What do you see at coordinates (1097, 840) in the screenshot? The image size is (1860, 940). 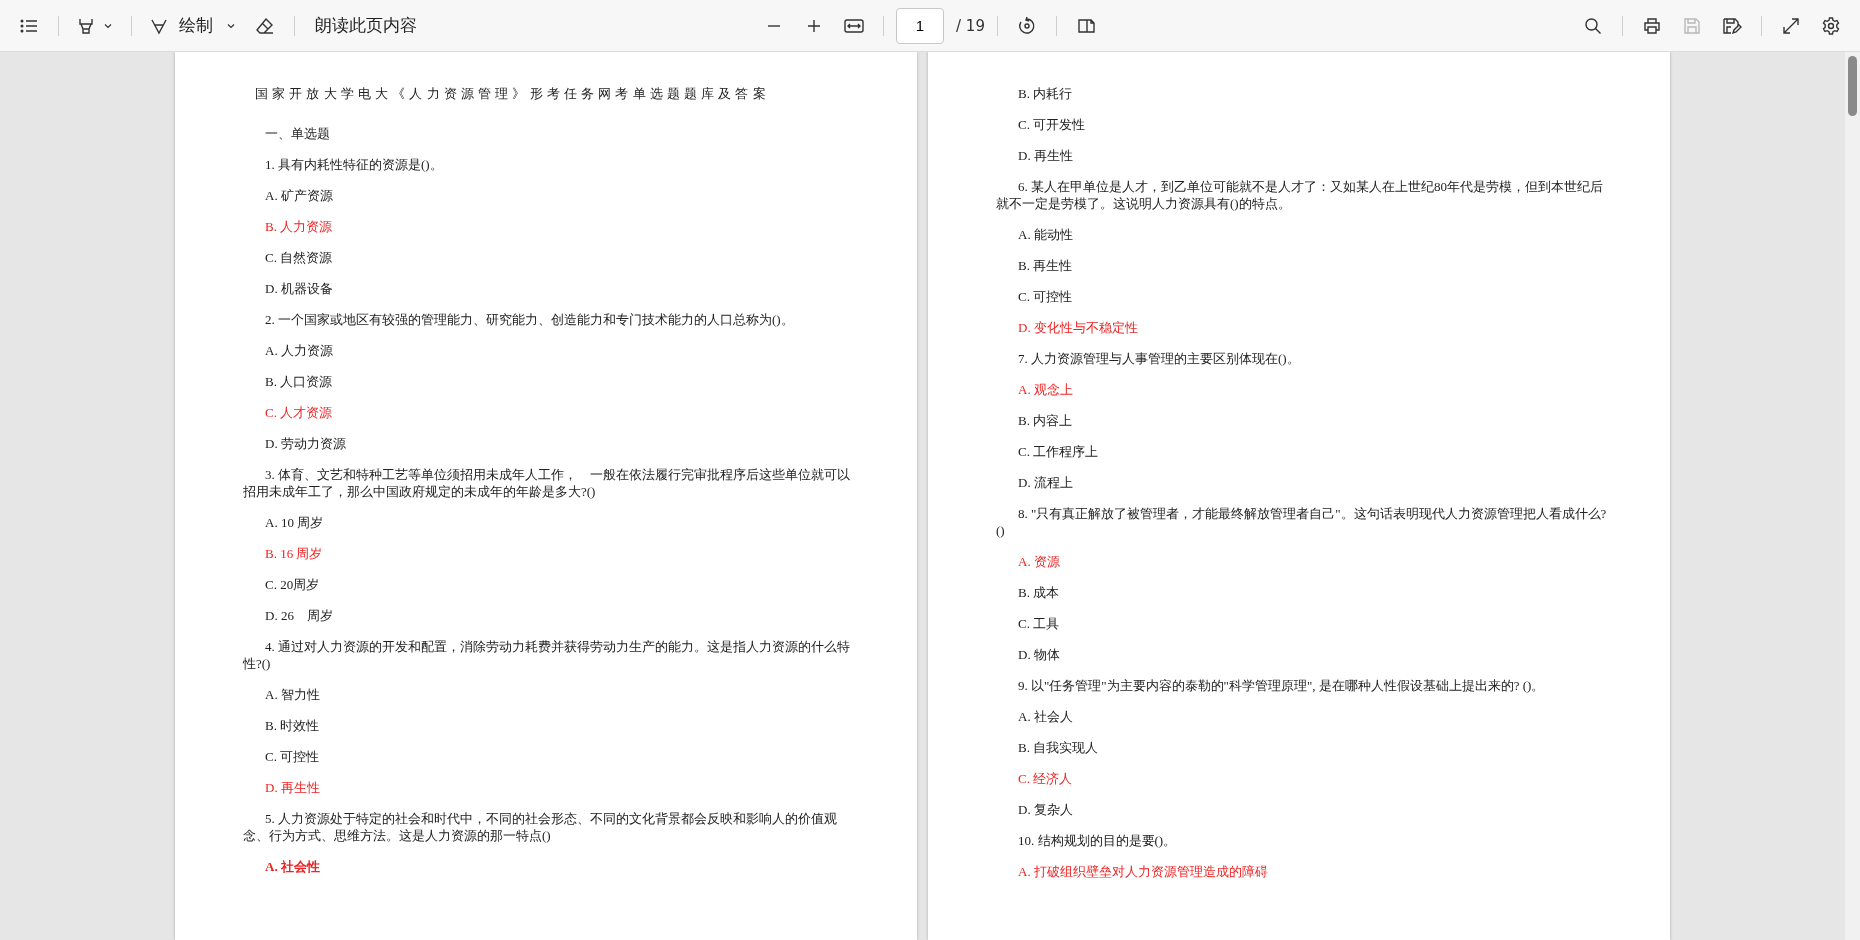 I see `question-text: 10. 结构规划的目的是要()。` at bounding box center [1097, 840].